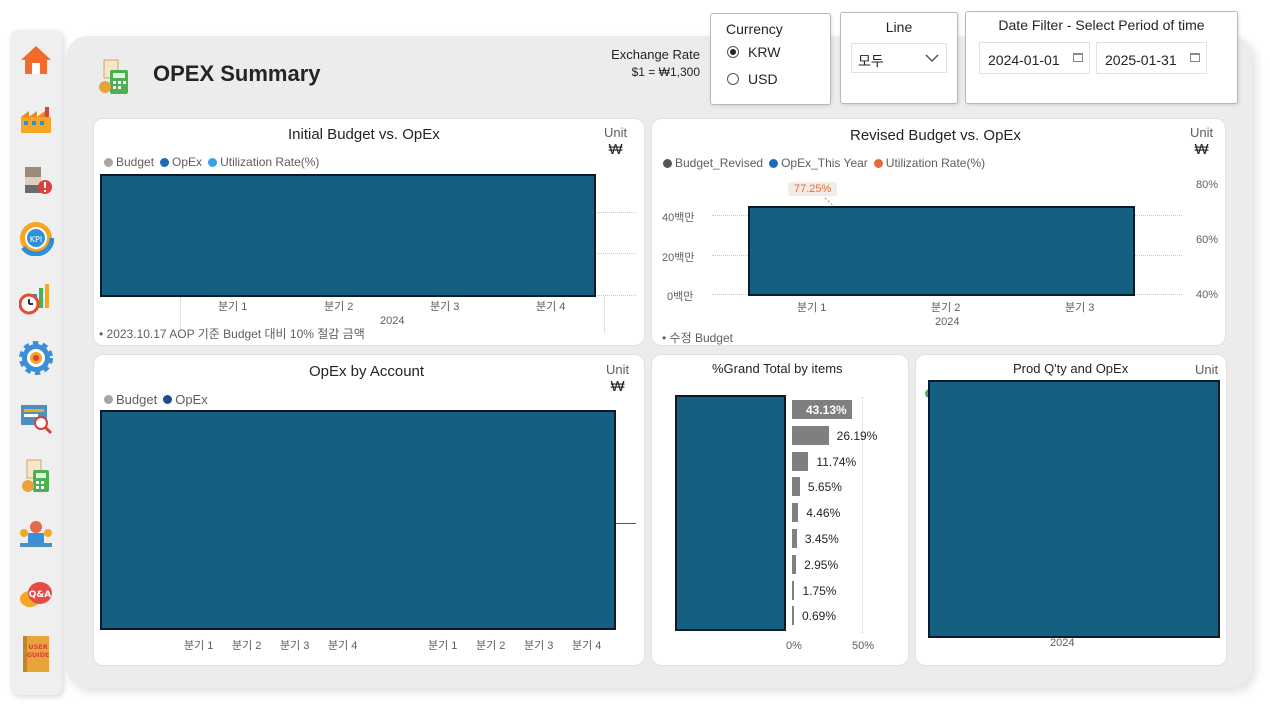  Describe the element at coordinates (863, 646) in the screenshot. I see `x-tick-label: 50%` at that location.